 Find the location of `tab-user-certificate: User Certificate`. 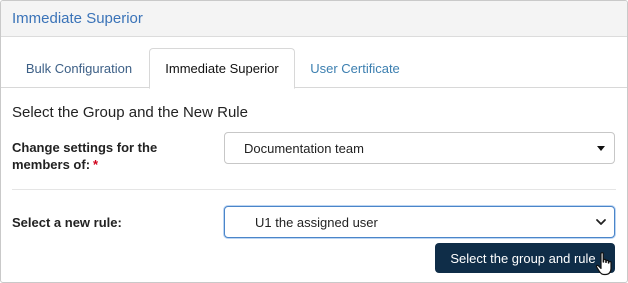

tab-user-certificate: User Certificate is located at coordinates (355, 68).